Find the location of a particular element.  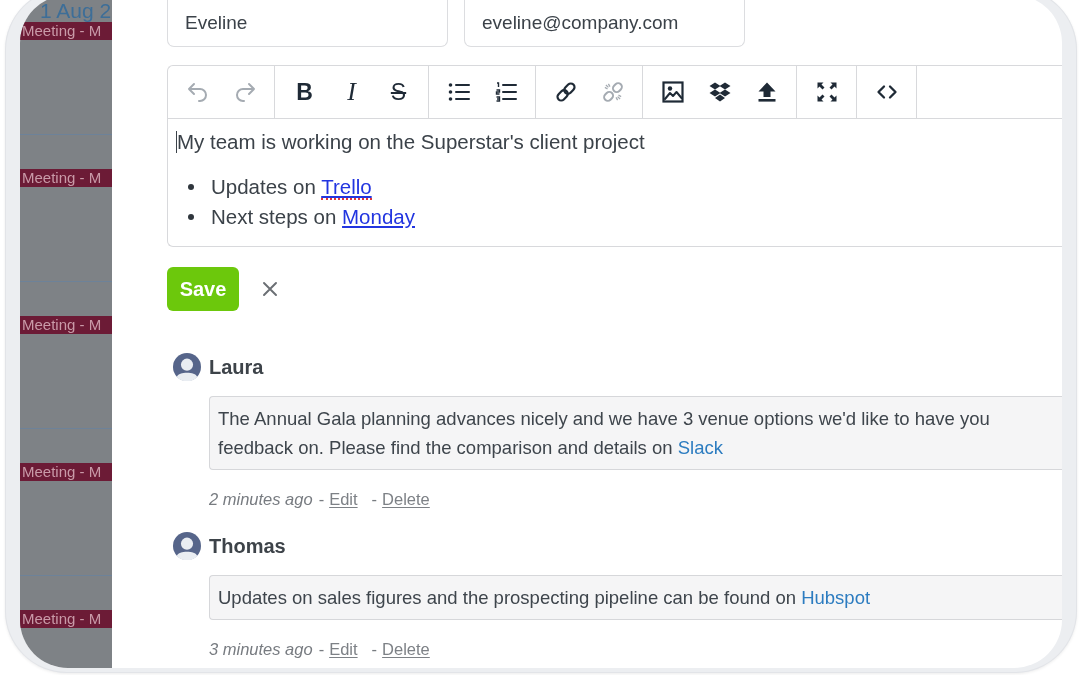

broken-link-icon is located at coordinates (612, 92).